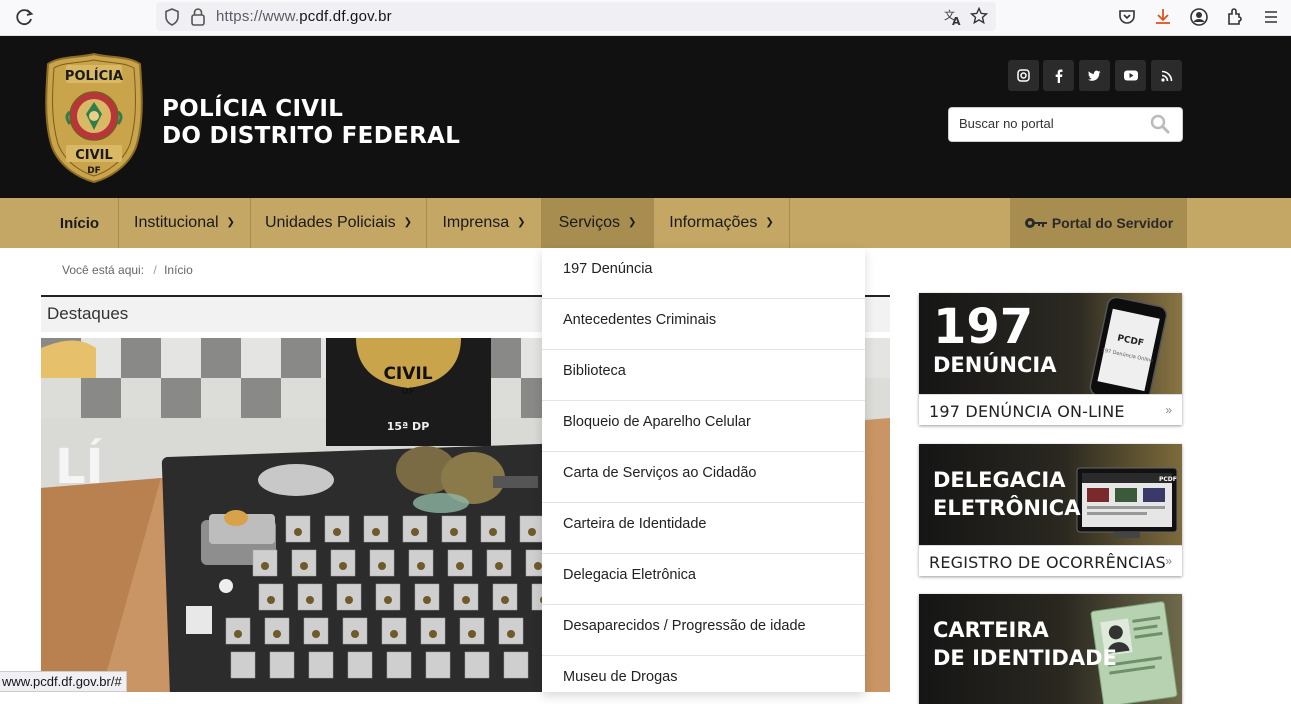  I want to click on tracking-shield-icon, so click(172, 17).